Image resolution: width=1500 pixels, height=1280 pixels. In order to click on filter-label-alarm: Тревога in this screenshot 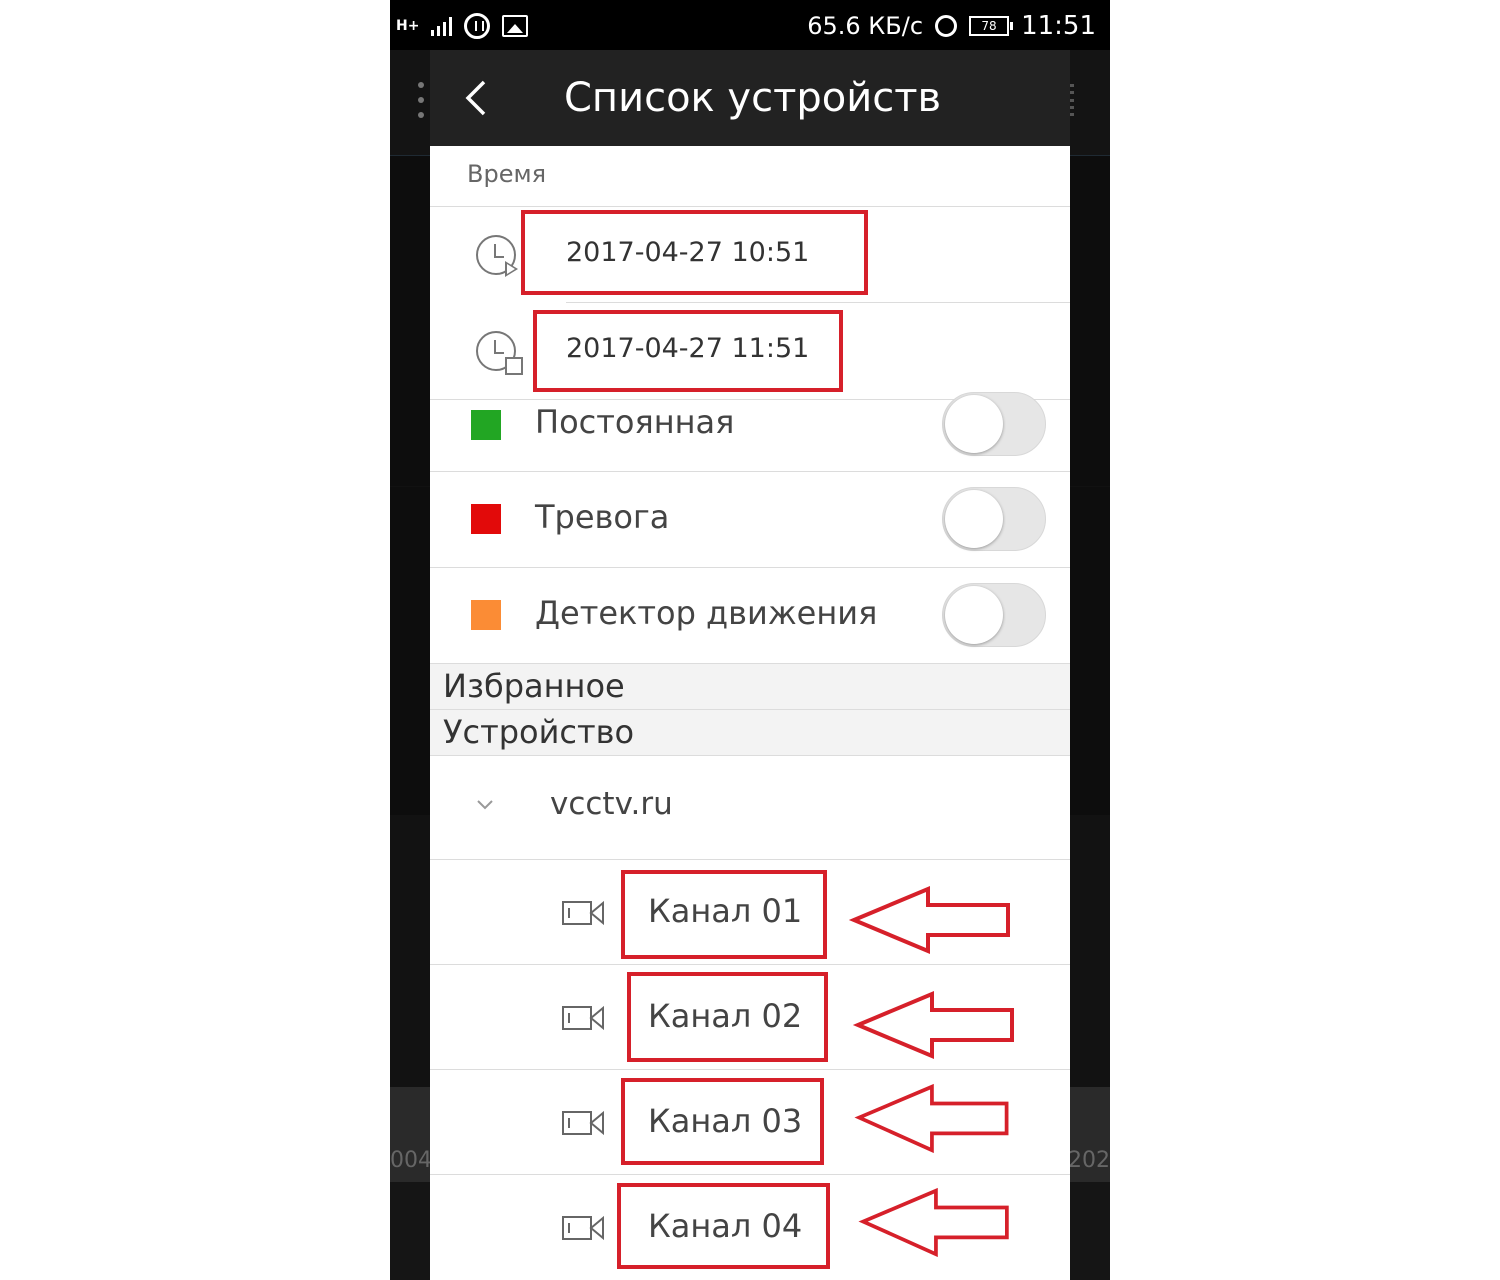, I will do `click(602, 517)`.